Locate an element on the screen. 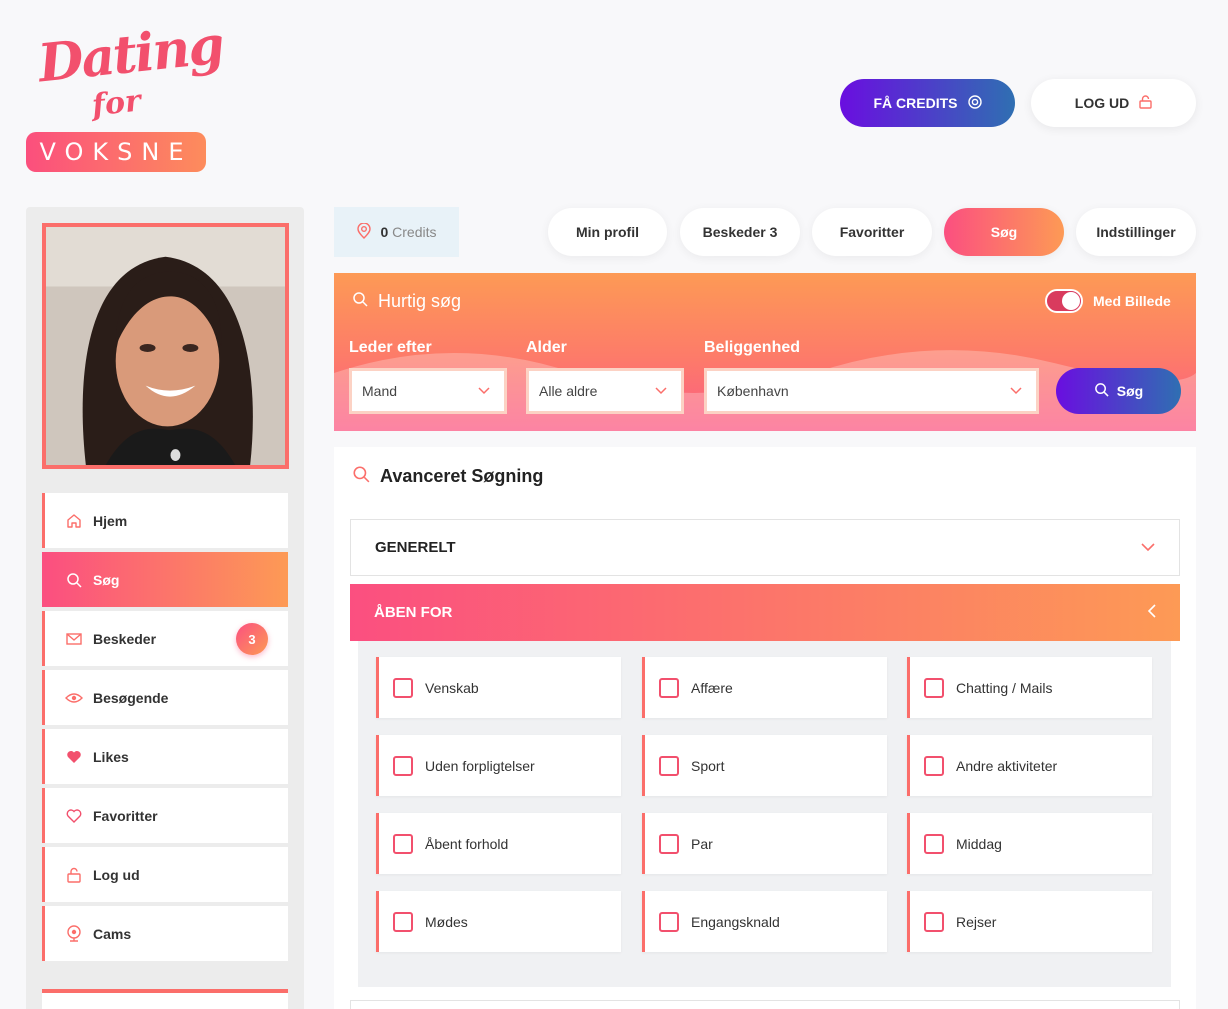 This screenshot has height=1009, width=1228. accordion-open-for: ÅBEN FOR is located at coordinates (765, 612).